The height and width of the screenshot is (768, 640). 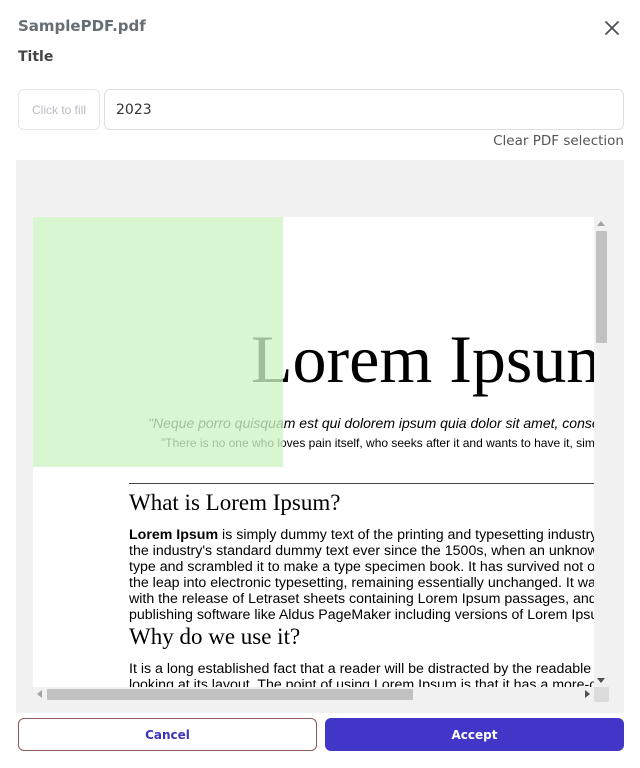 What do you see at coordinates (601, 287) in the screenshot?
I see `vertical-scroll-thumb` at bounding box center [601, 287].